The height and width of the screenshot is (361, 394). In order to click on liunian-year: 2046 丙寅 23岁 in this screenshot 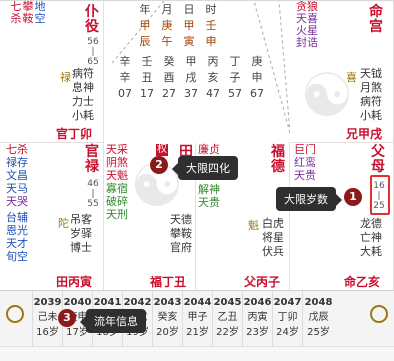, I will do `click(257, 319)`.